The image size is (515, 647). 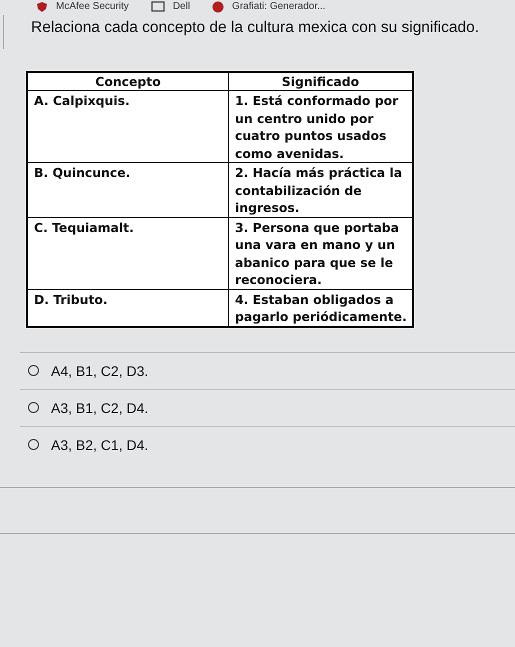 What do you see at coordinates (127, 253) in the screenshot?
I see `table-cell: C. Tequiamalt.` at bounding box center [127, 253].